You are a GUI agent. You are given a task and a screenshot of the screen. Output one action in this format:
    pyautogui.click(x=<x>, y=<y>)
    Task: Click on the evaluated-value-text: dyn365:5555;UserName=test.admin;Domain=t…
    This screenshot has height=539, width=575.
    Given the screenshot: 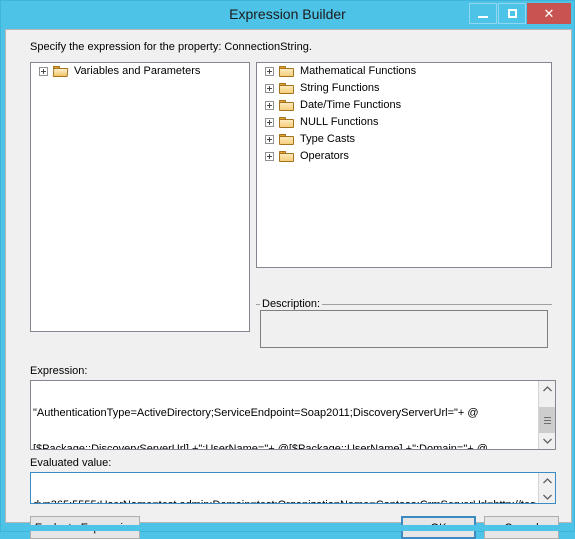 What is the action you would take?
    pyautogui.click(x=284, y=488)
    